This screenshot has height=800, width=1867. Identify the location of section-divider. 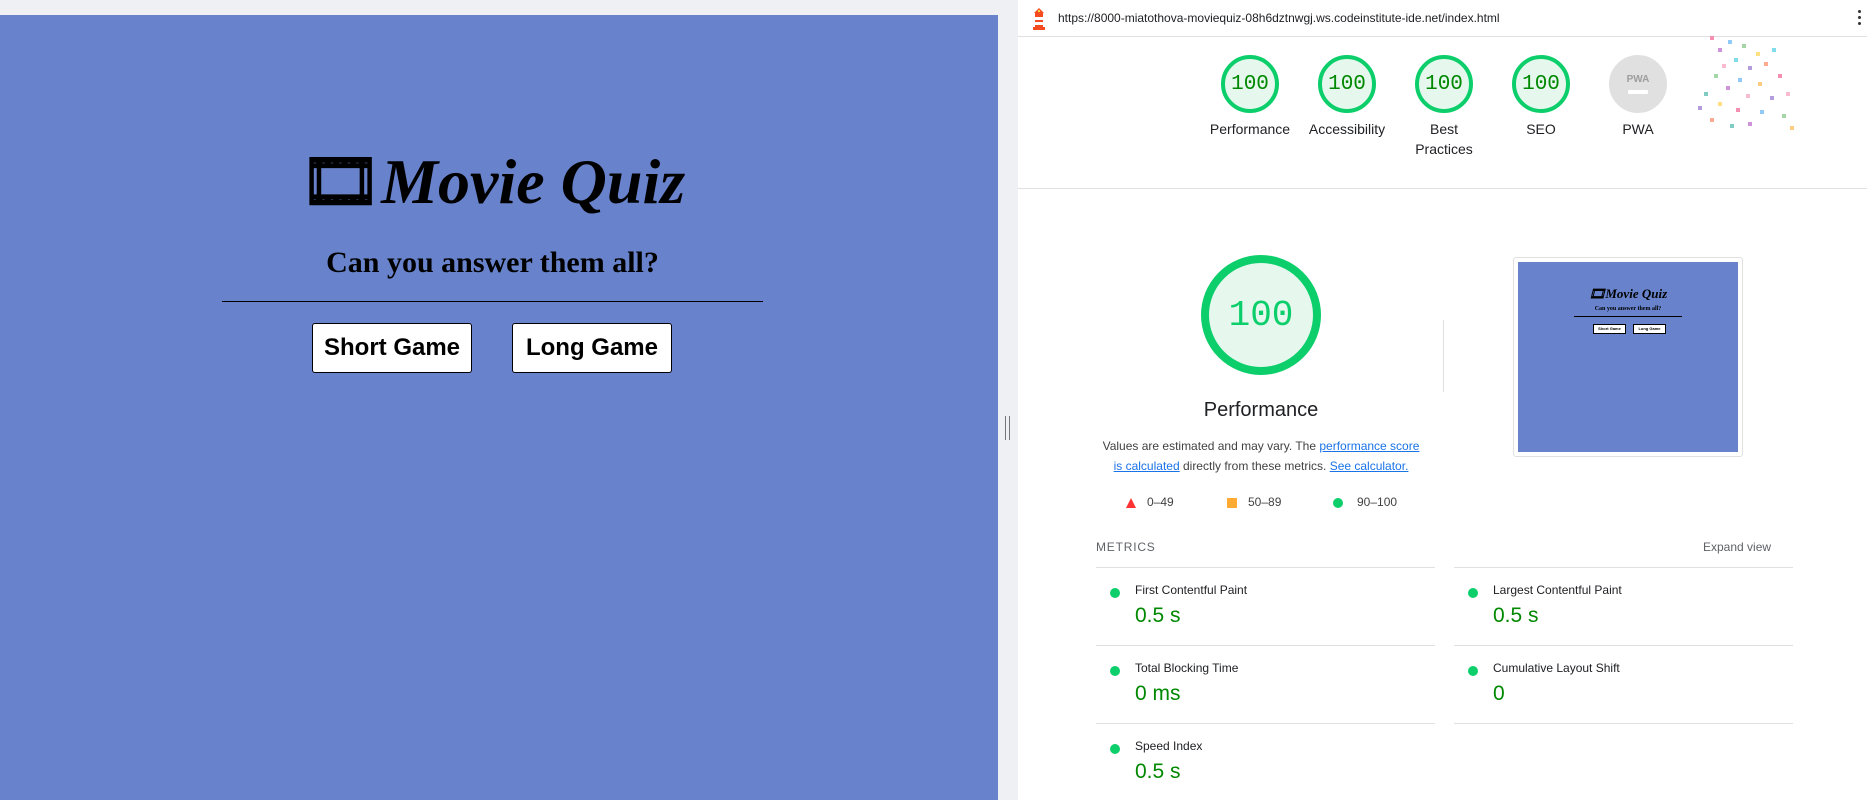
(1443, 356).